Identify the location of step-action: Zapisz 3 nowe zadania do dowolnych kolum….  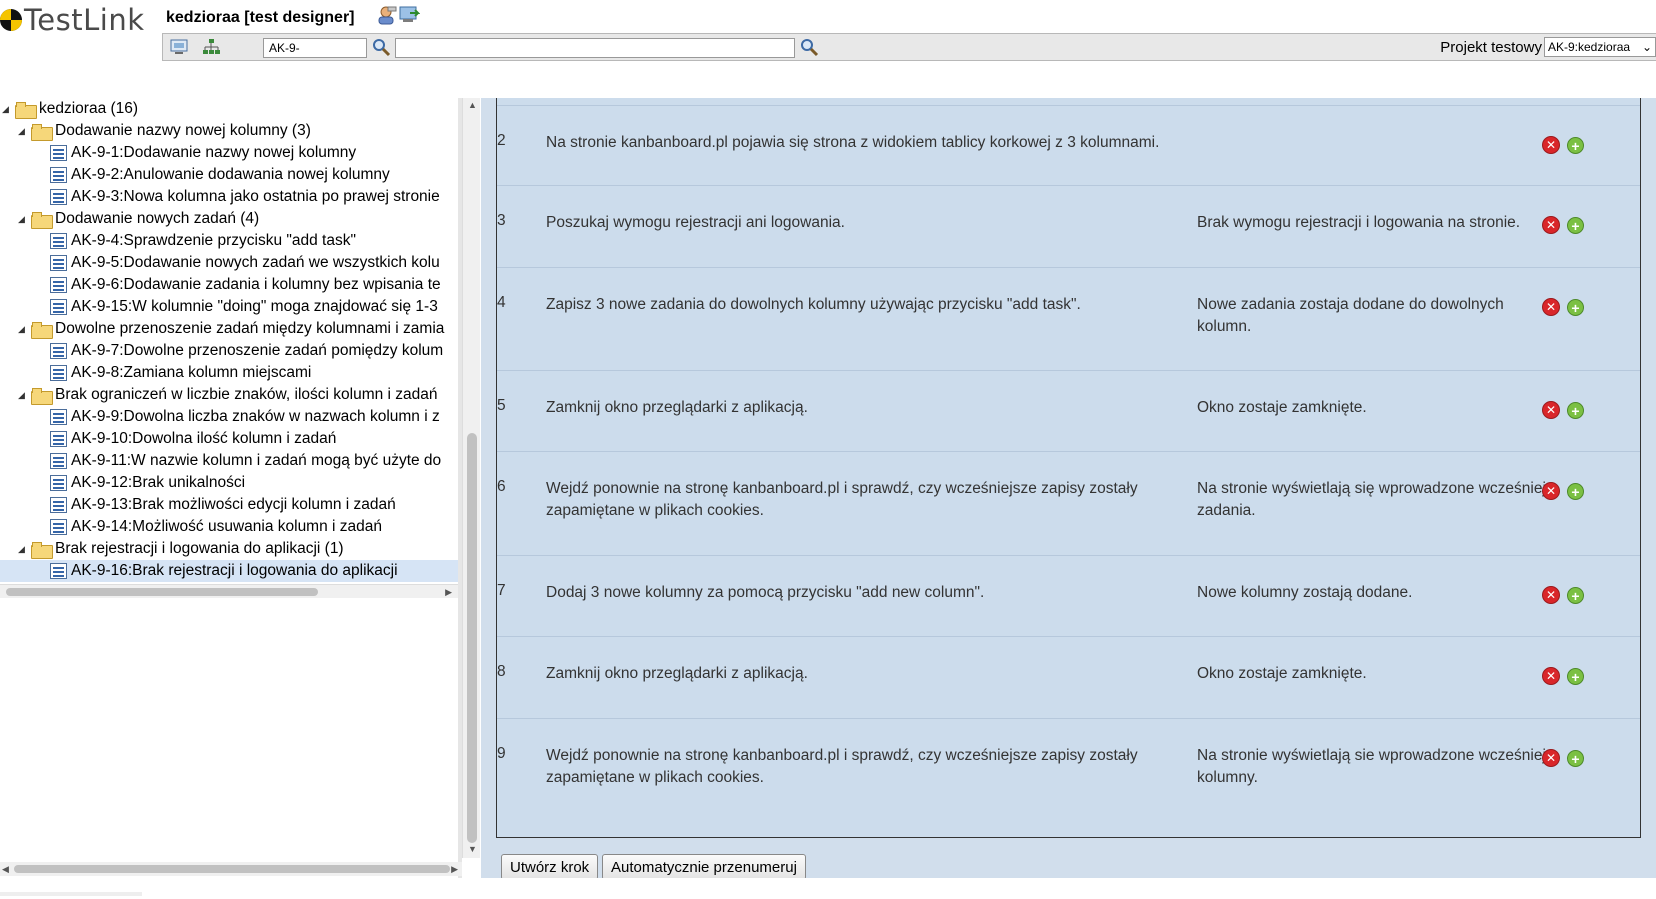
(856, 305).